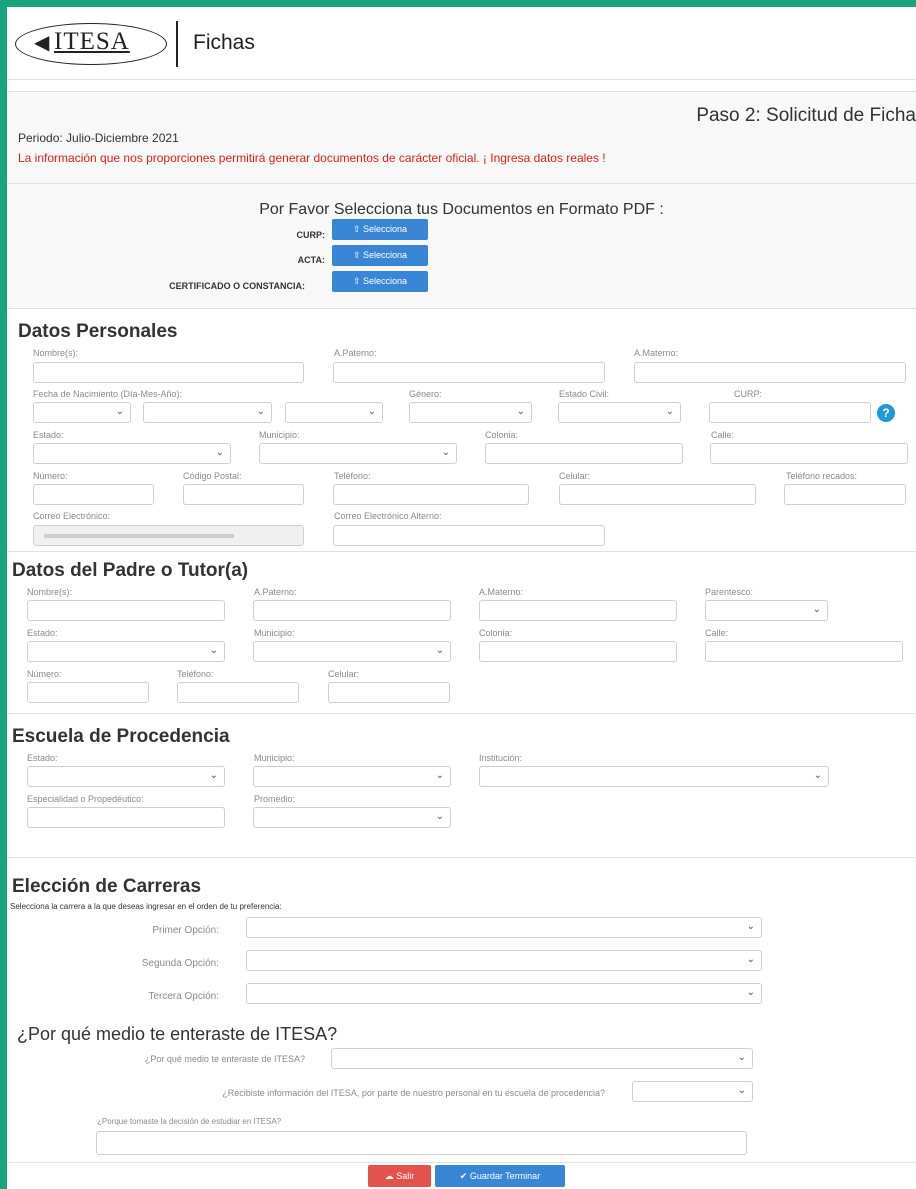 The width and height of the screenshot is (916, 1189). What do you see at coordinates (770, 372) in the screenshot?
I see `materno-input` at bounding box center [770, 372].